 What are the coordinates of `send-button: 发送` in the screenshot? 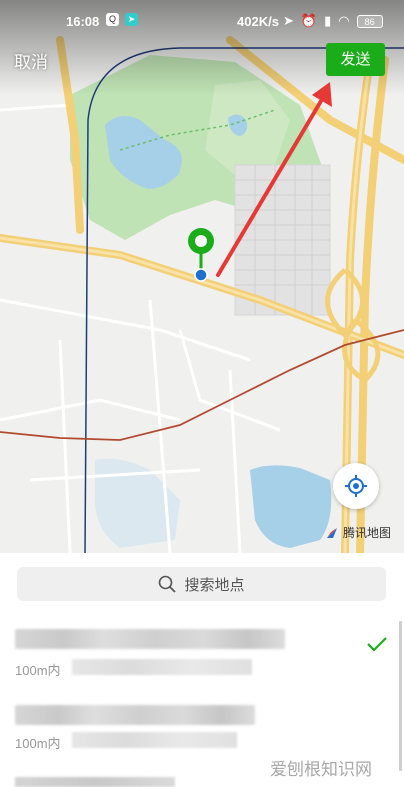 It's located at (355, 59).